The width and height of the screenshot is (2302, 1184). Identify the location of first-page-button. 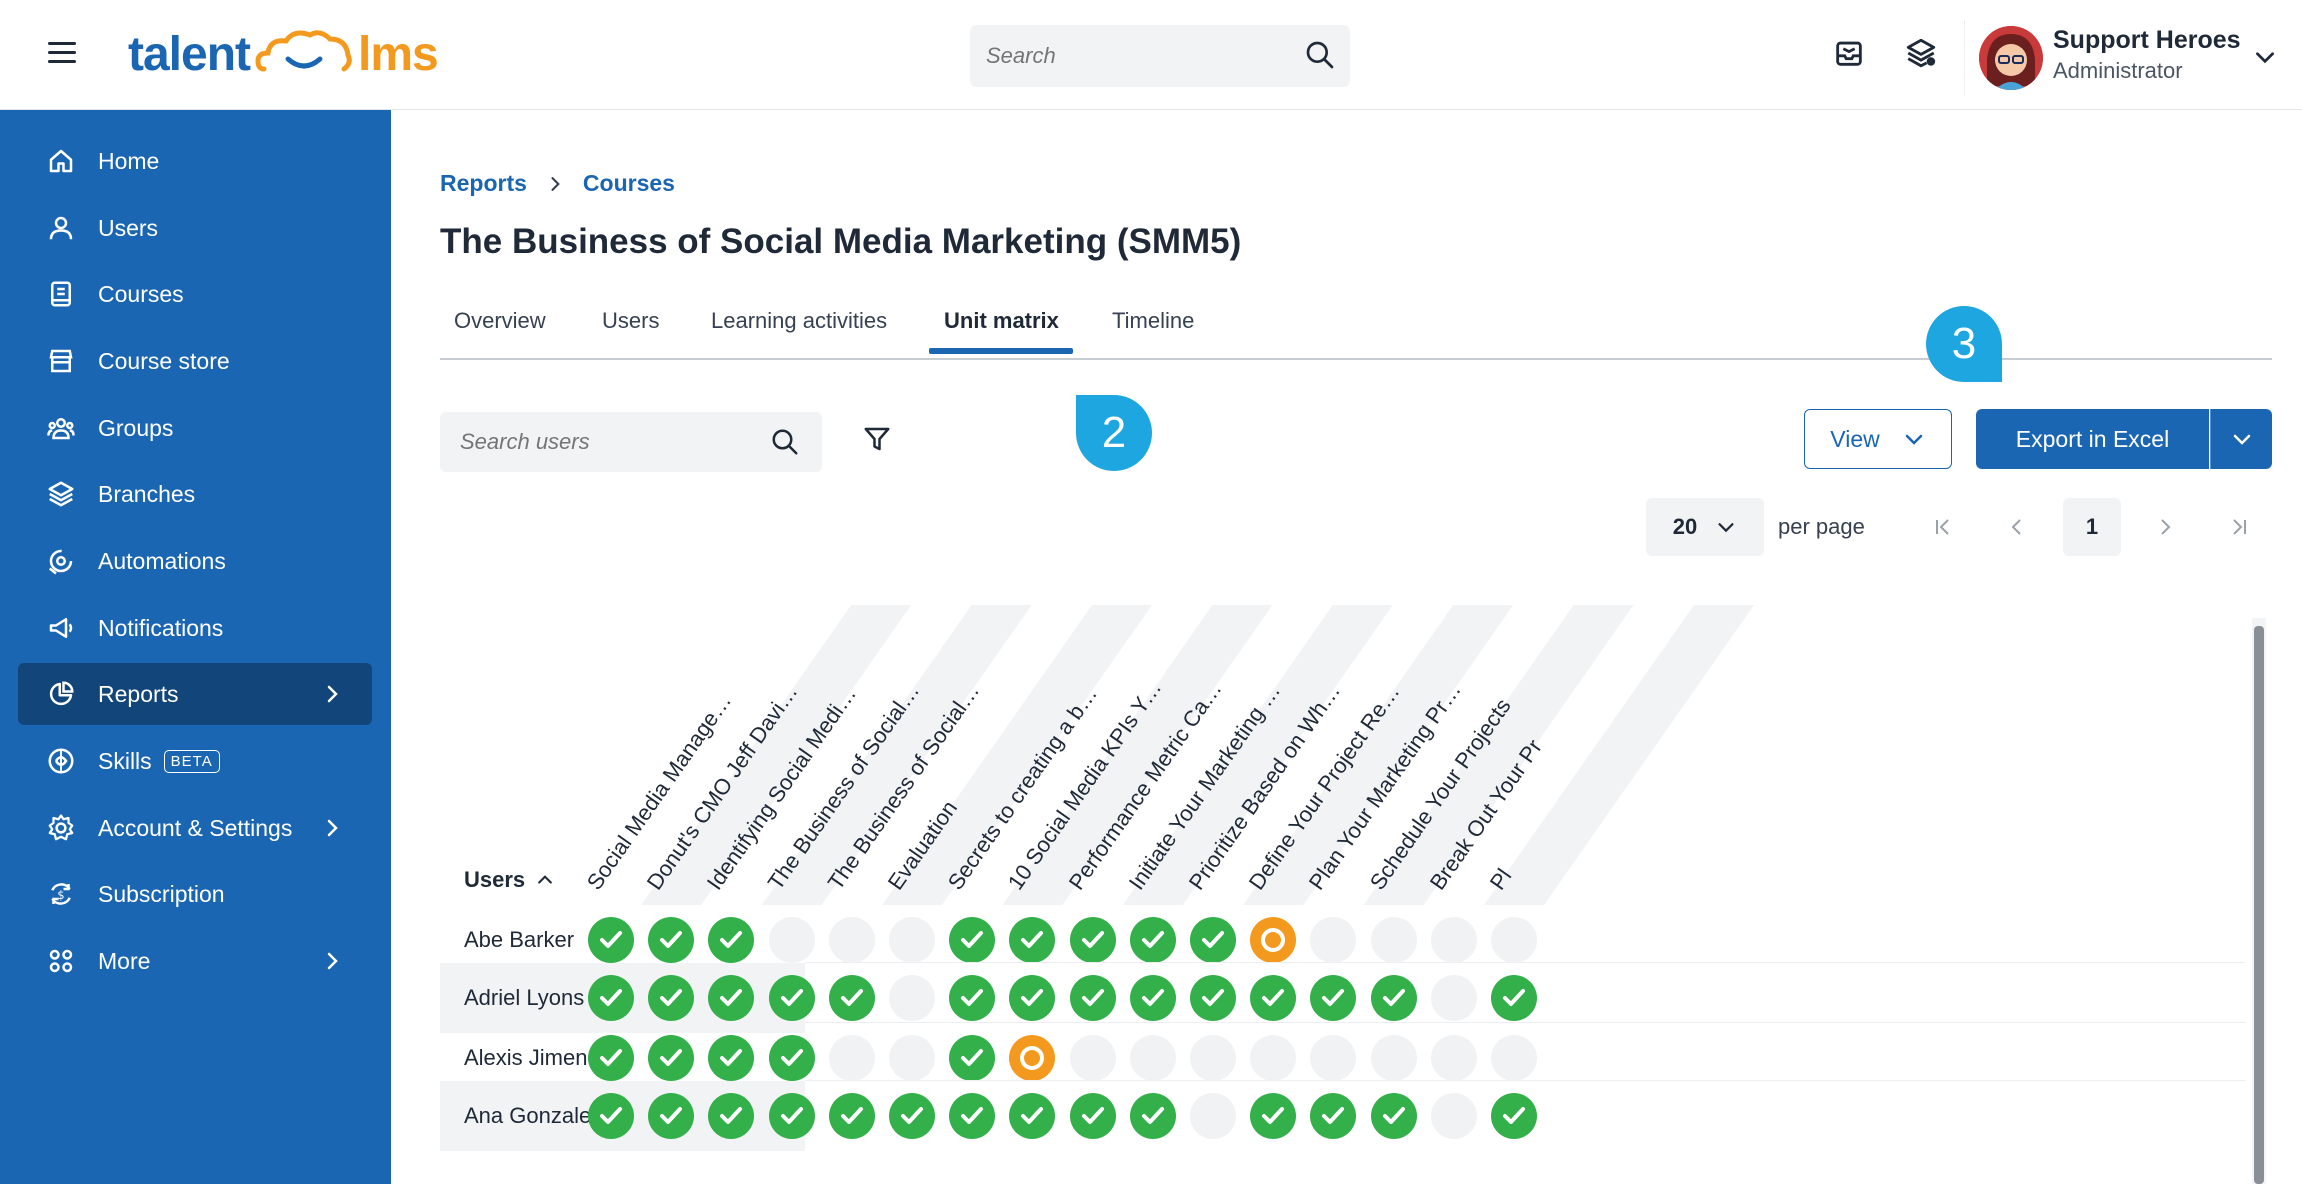
(1943, 527).